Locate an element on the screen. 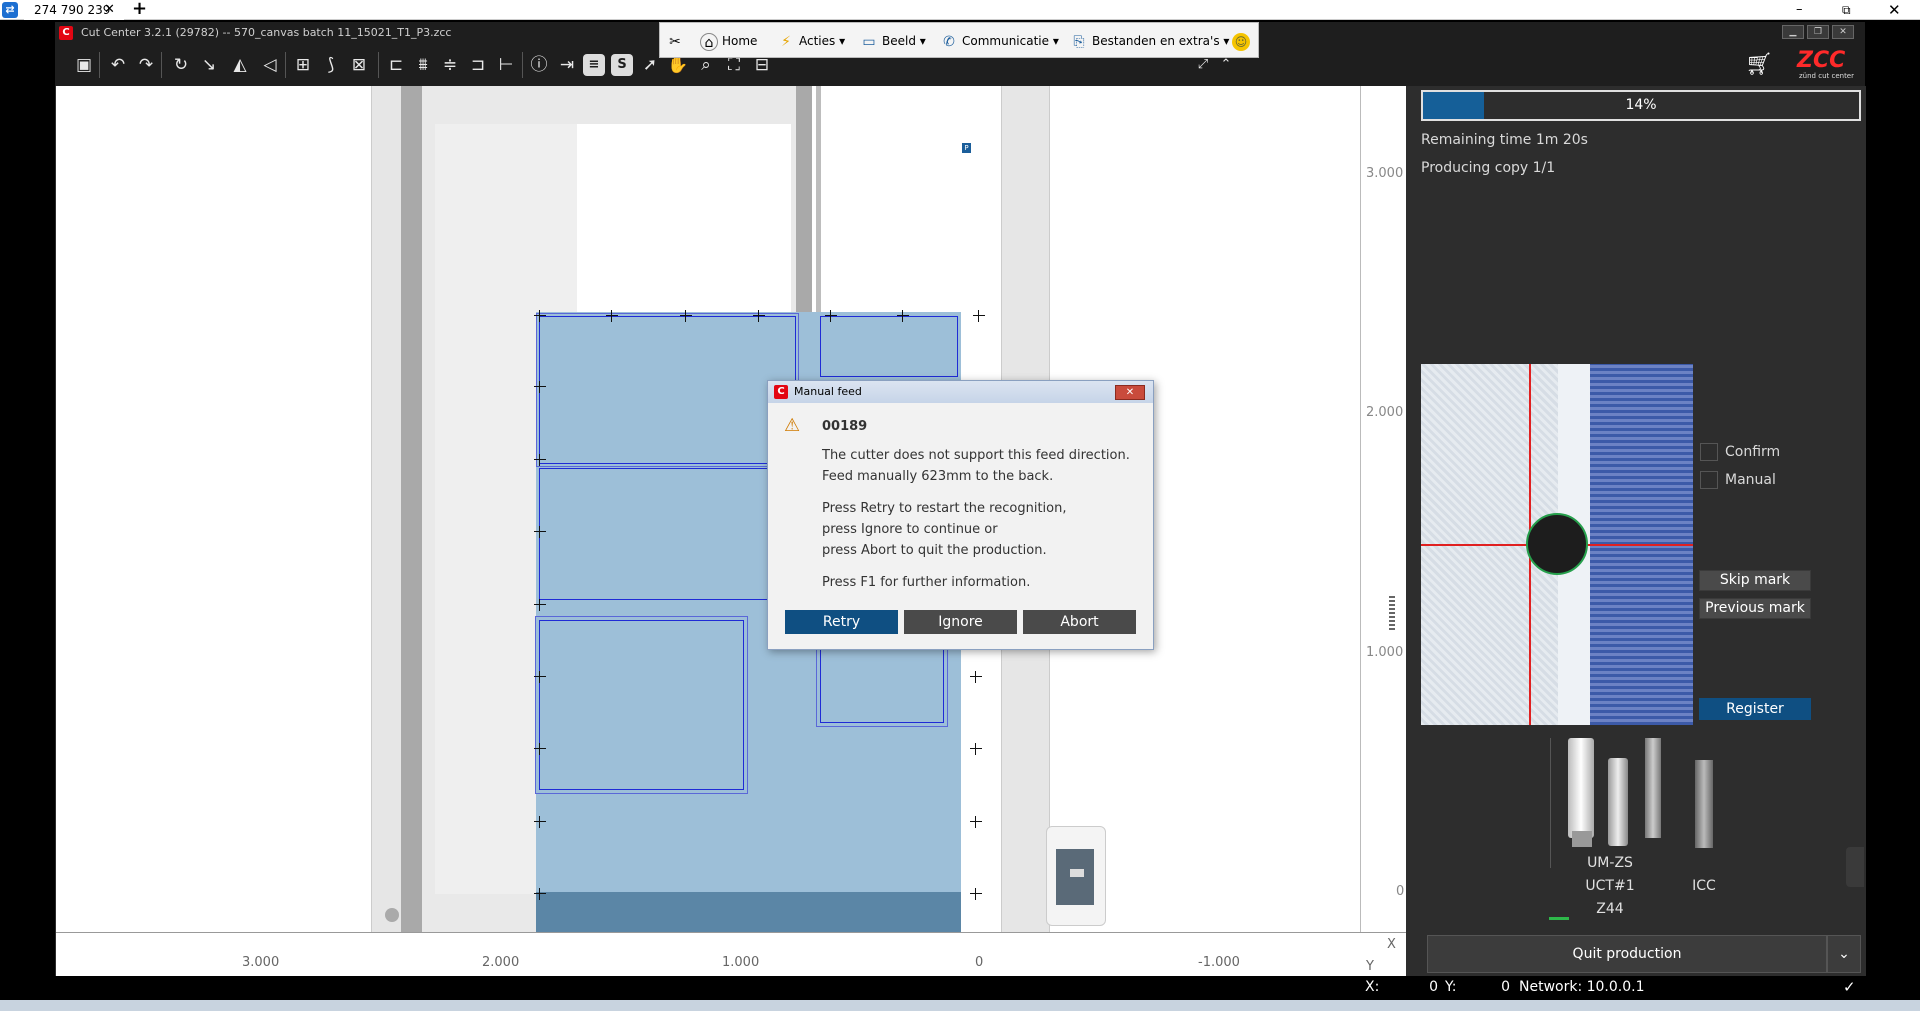  menu-home: ⌂ Home is located at coordinates (728, 41).